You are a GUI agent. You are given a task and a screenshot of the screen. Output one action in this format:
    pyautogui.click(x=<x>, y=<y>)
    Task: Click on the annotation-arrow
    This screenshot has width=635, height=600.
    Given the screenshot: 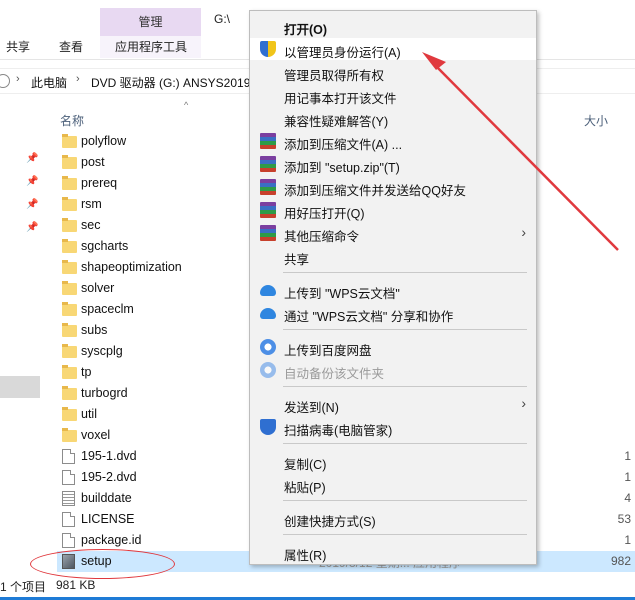 What is the action you would take?
    pyautogui.click(x=520, y=151)
    